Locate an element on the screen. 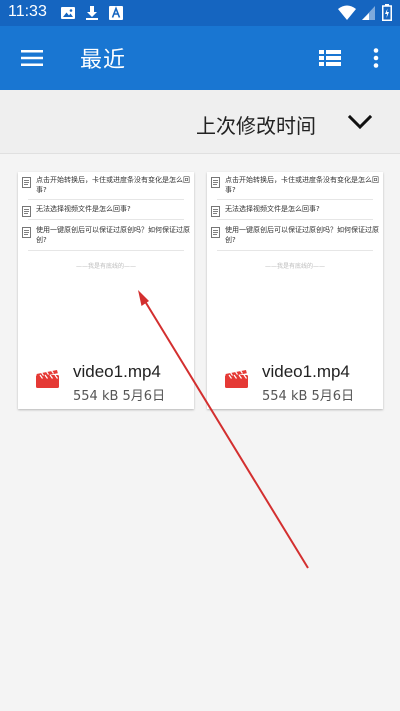 Image resolution: width=400 pixels, height=711 pixels. download-icon is located at coordinates (92, 13).